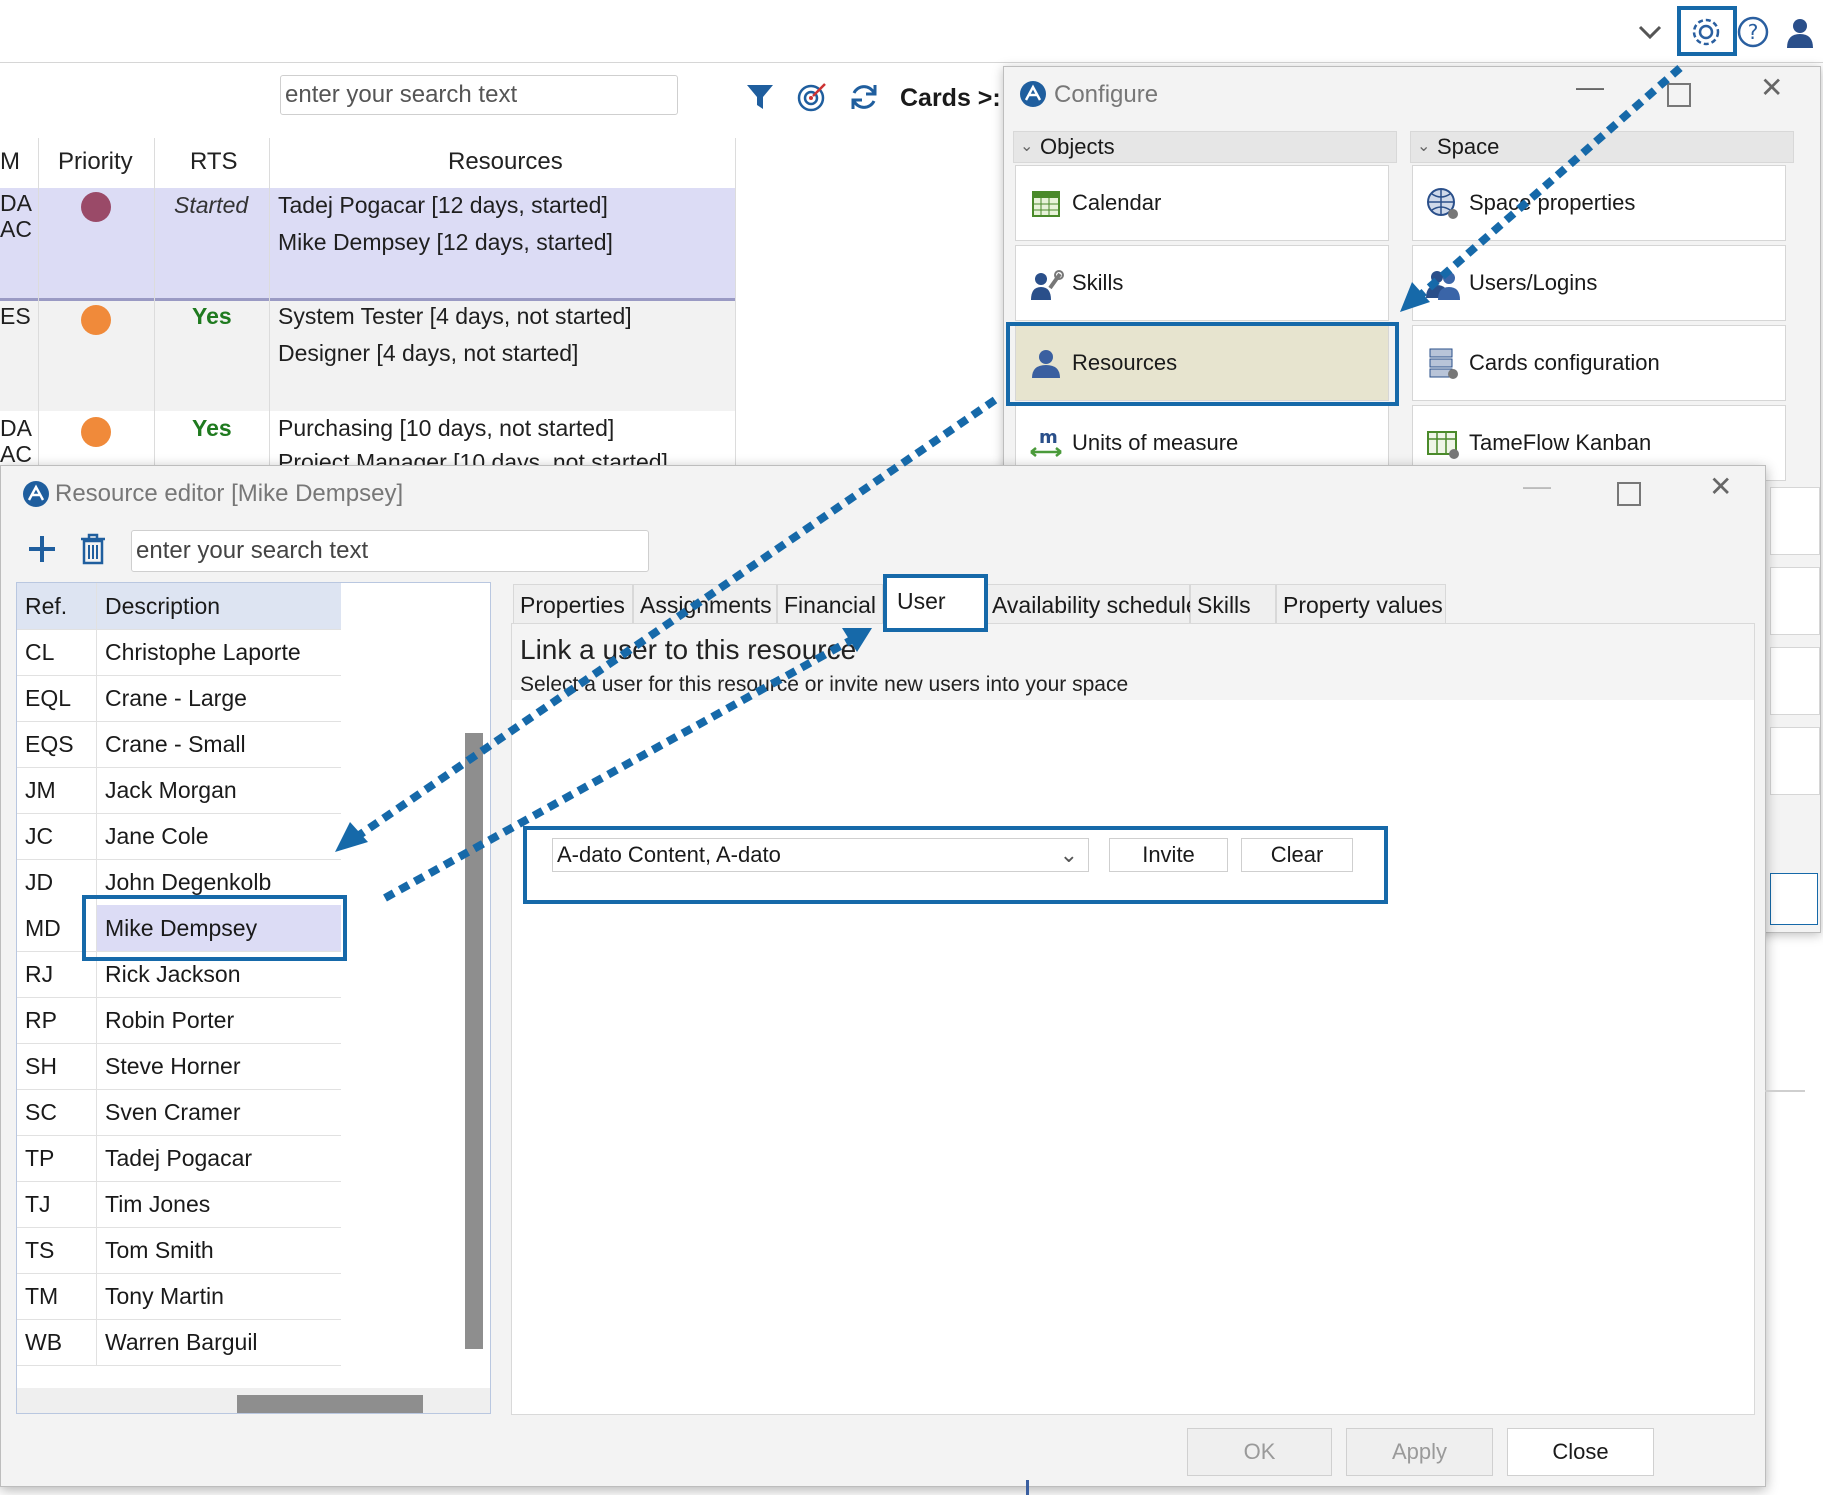  I want to click on cards-view-label: Cards >:, so click(950, 98).